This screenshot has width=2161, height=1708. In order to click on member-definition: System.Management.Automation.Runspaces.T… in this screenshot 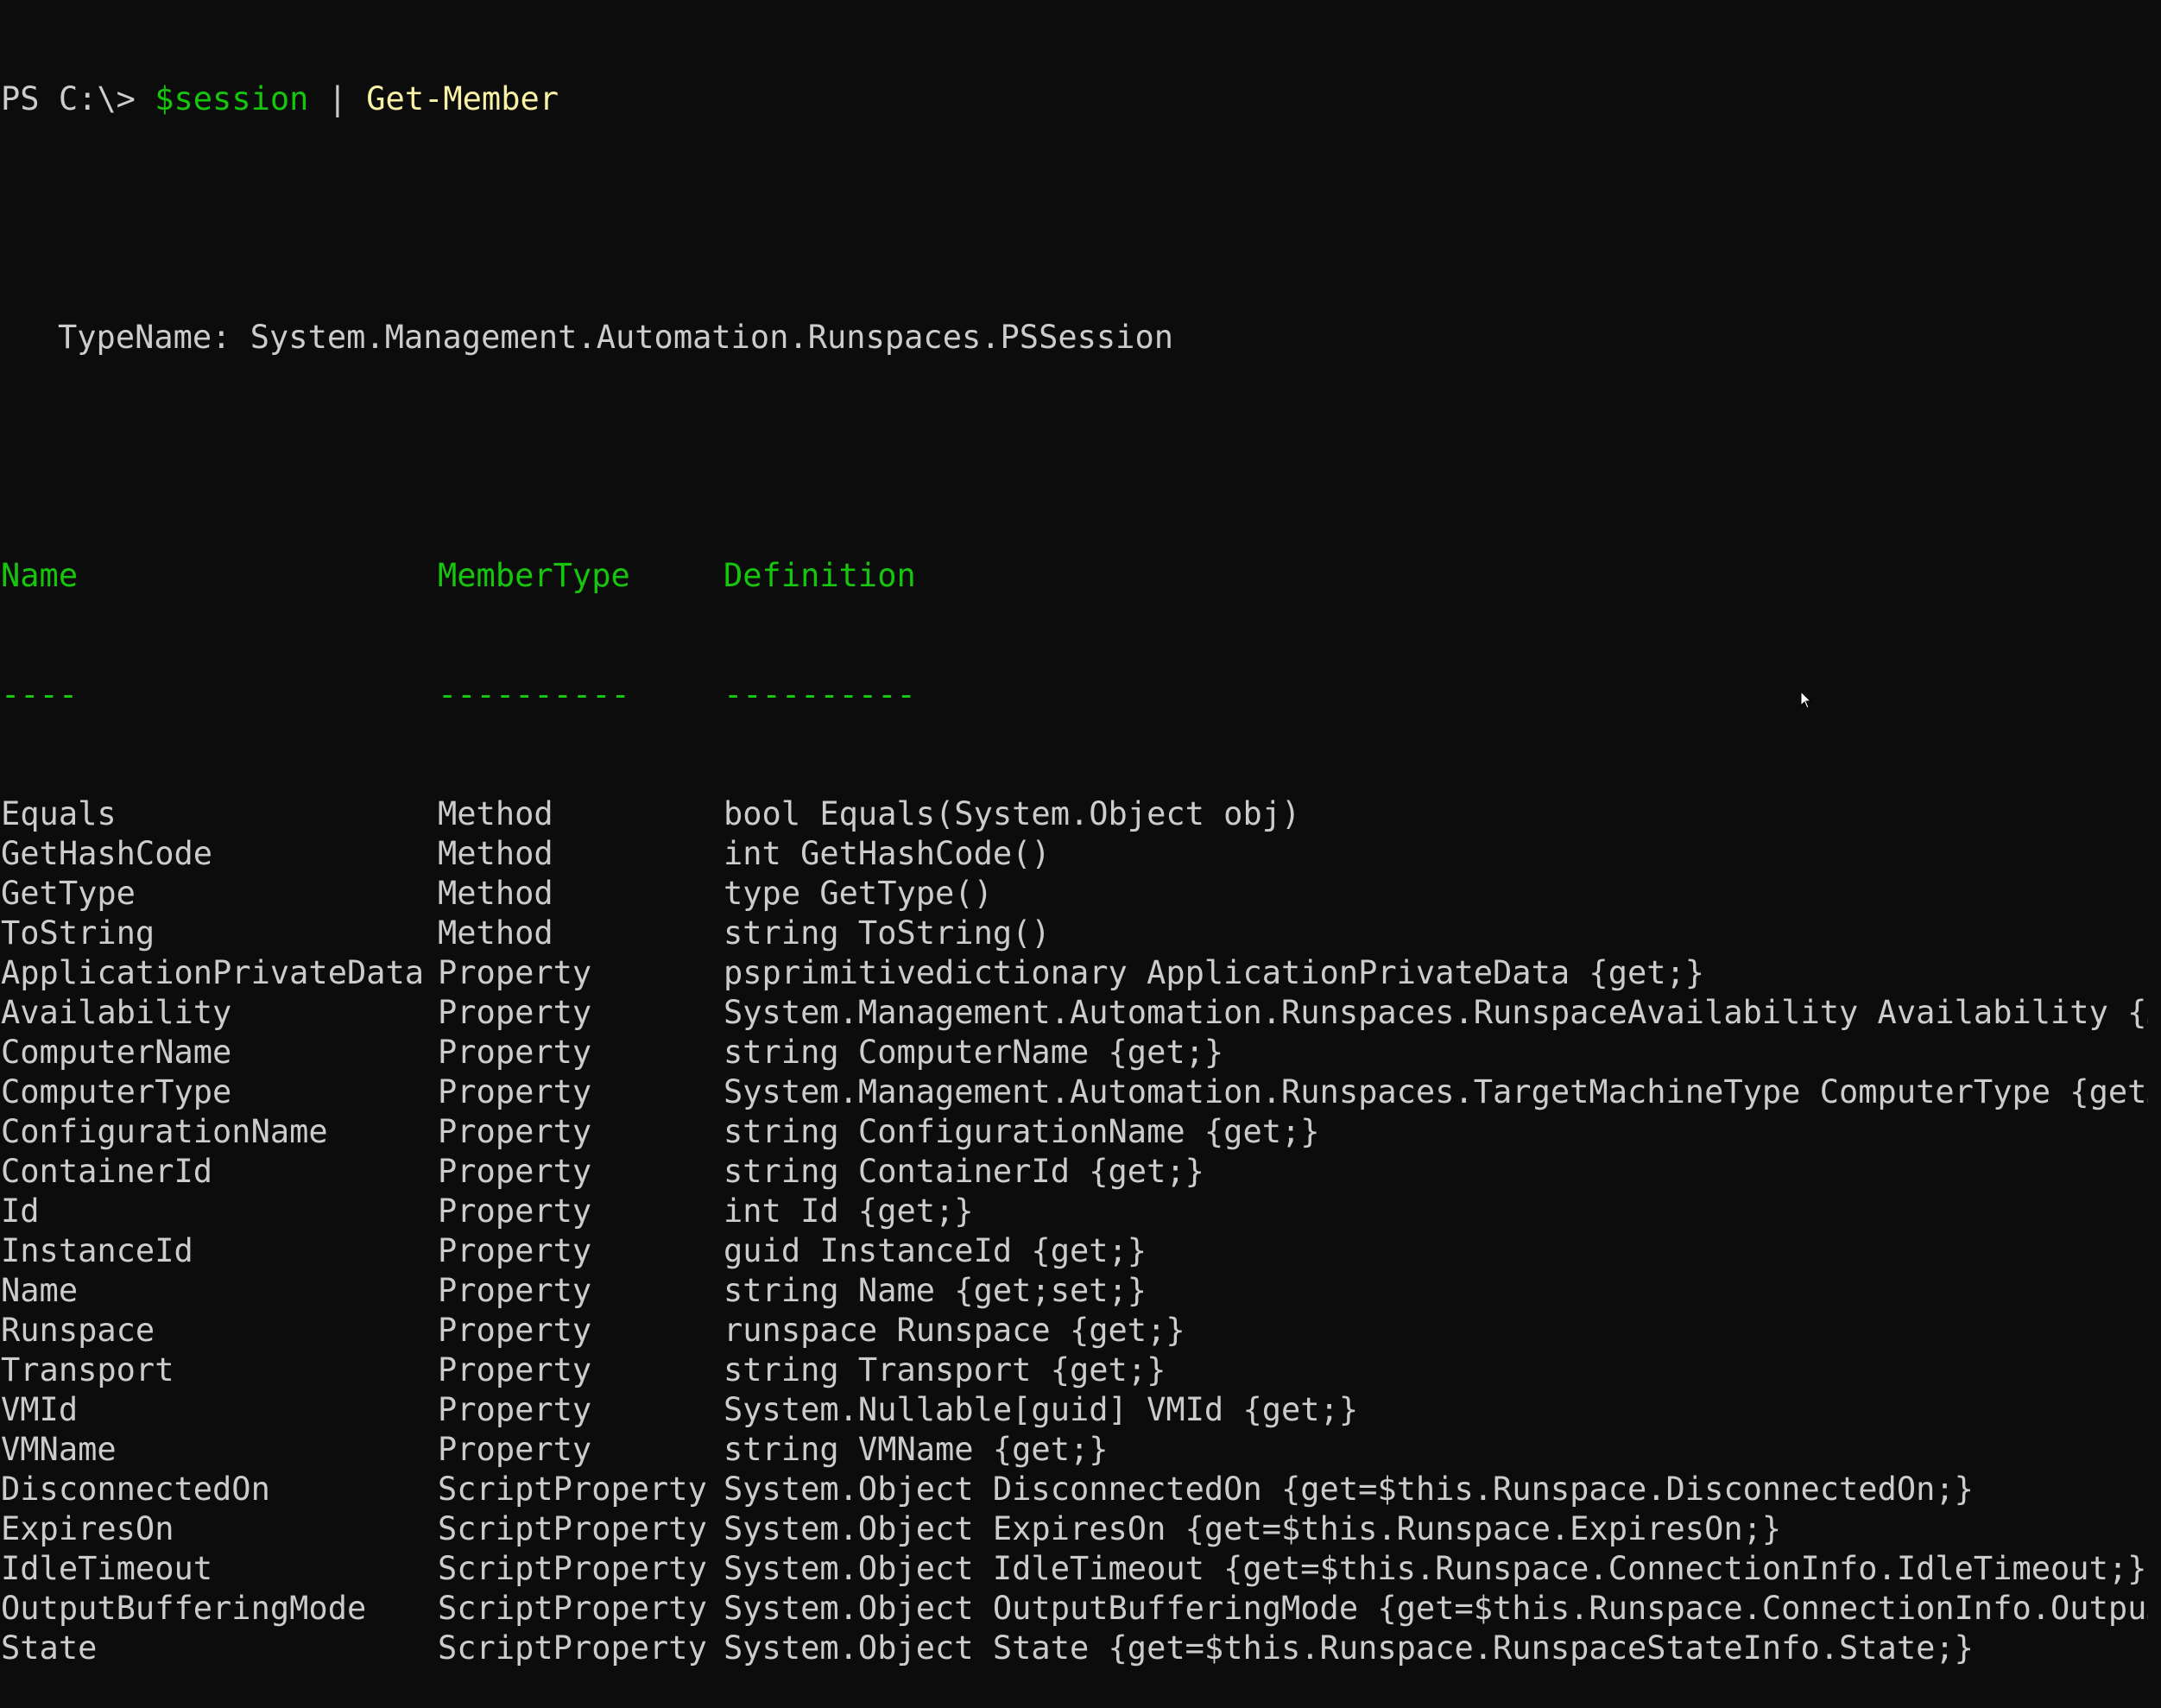, I will do `click(1435, 1091)`.